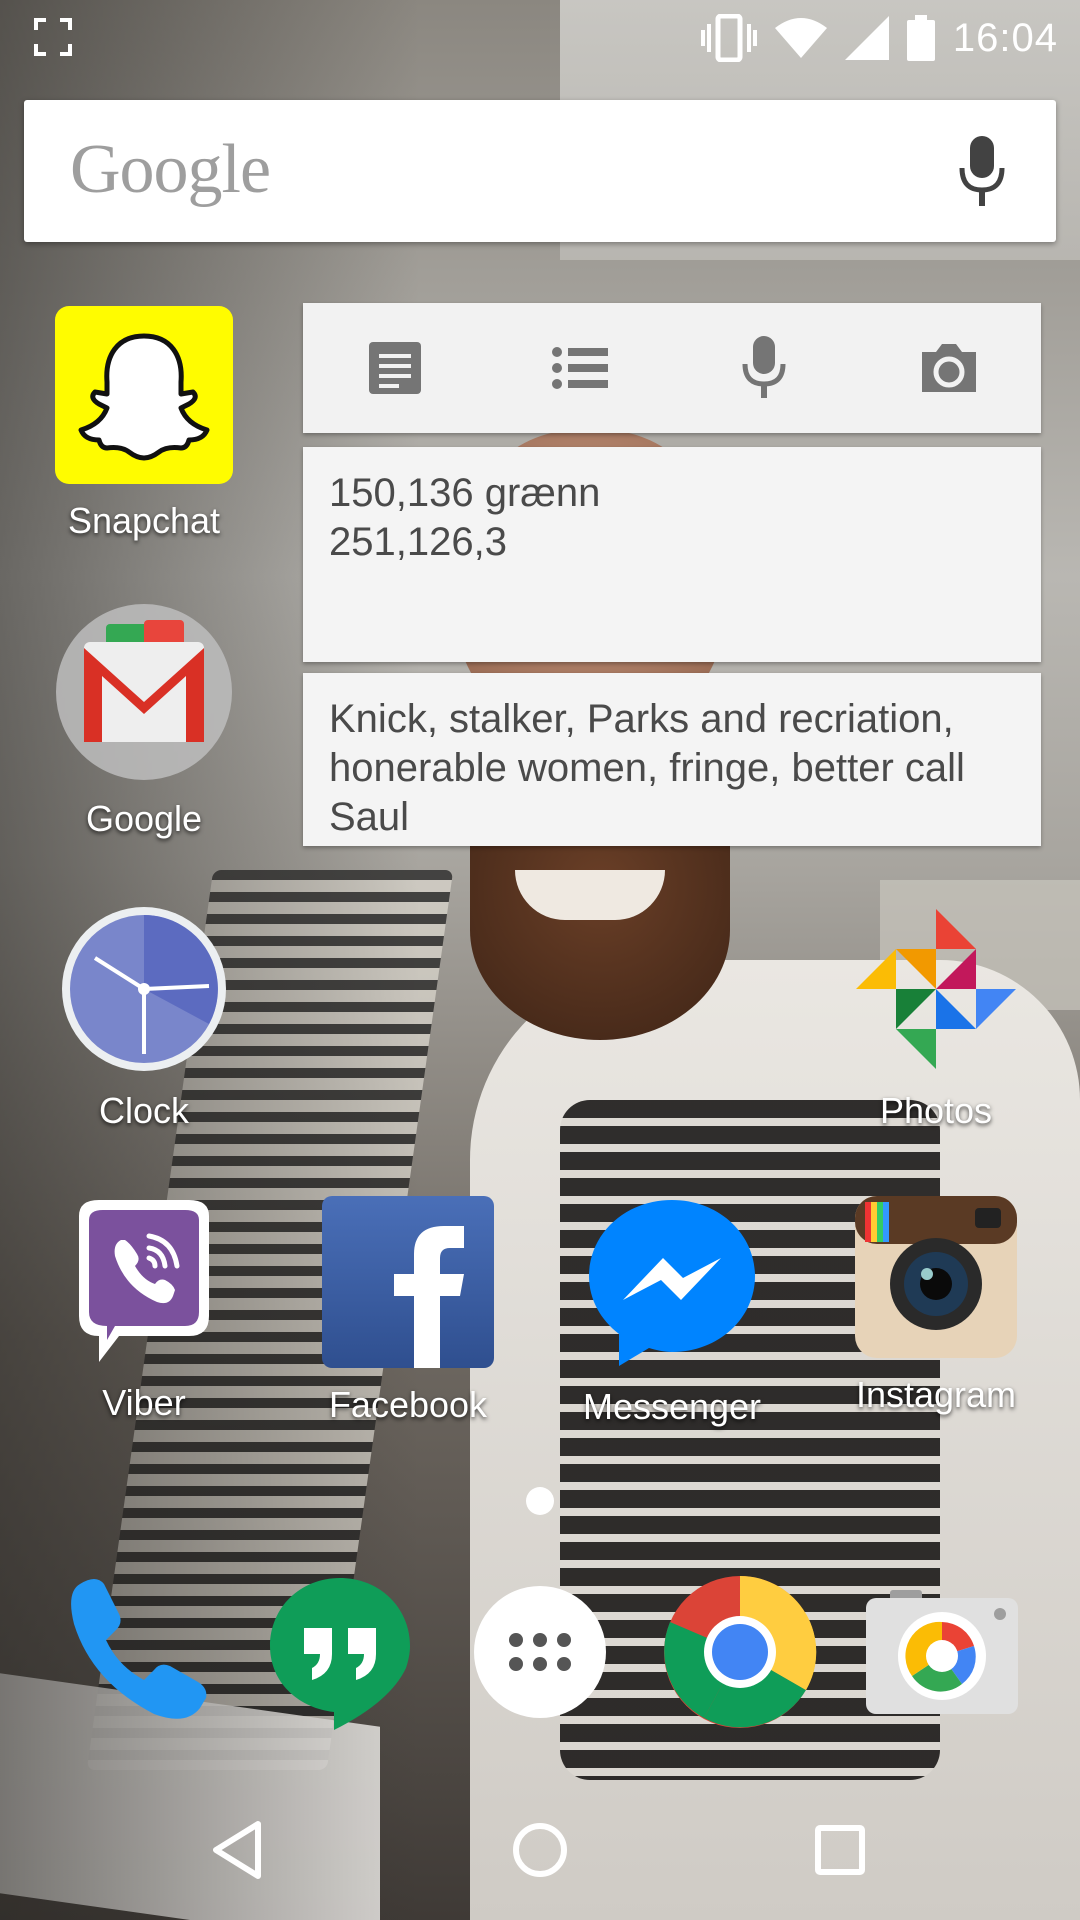 The image size is (1080, 1920). I want to click on vibrate-icon, so click(728, 38).